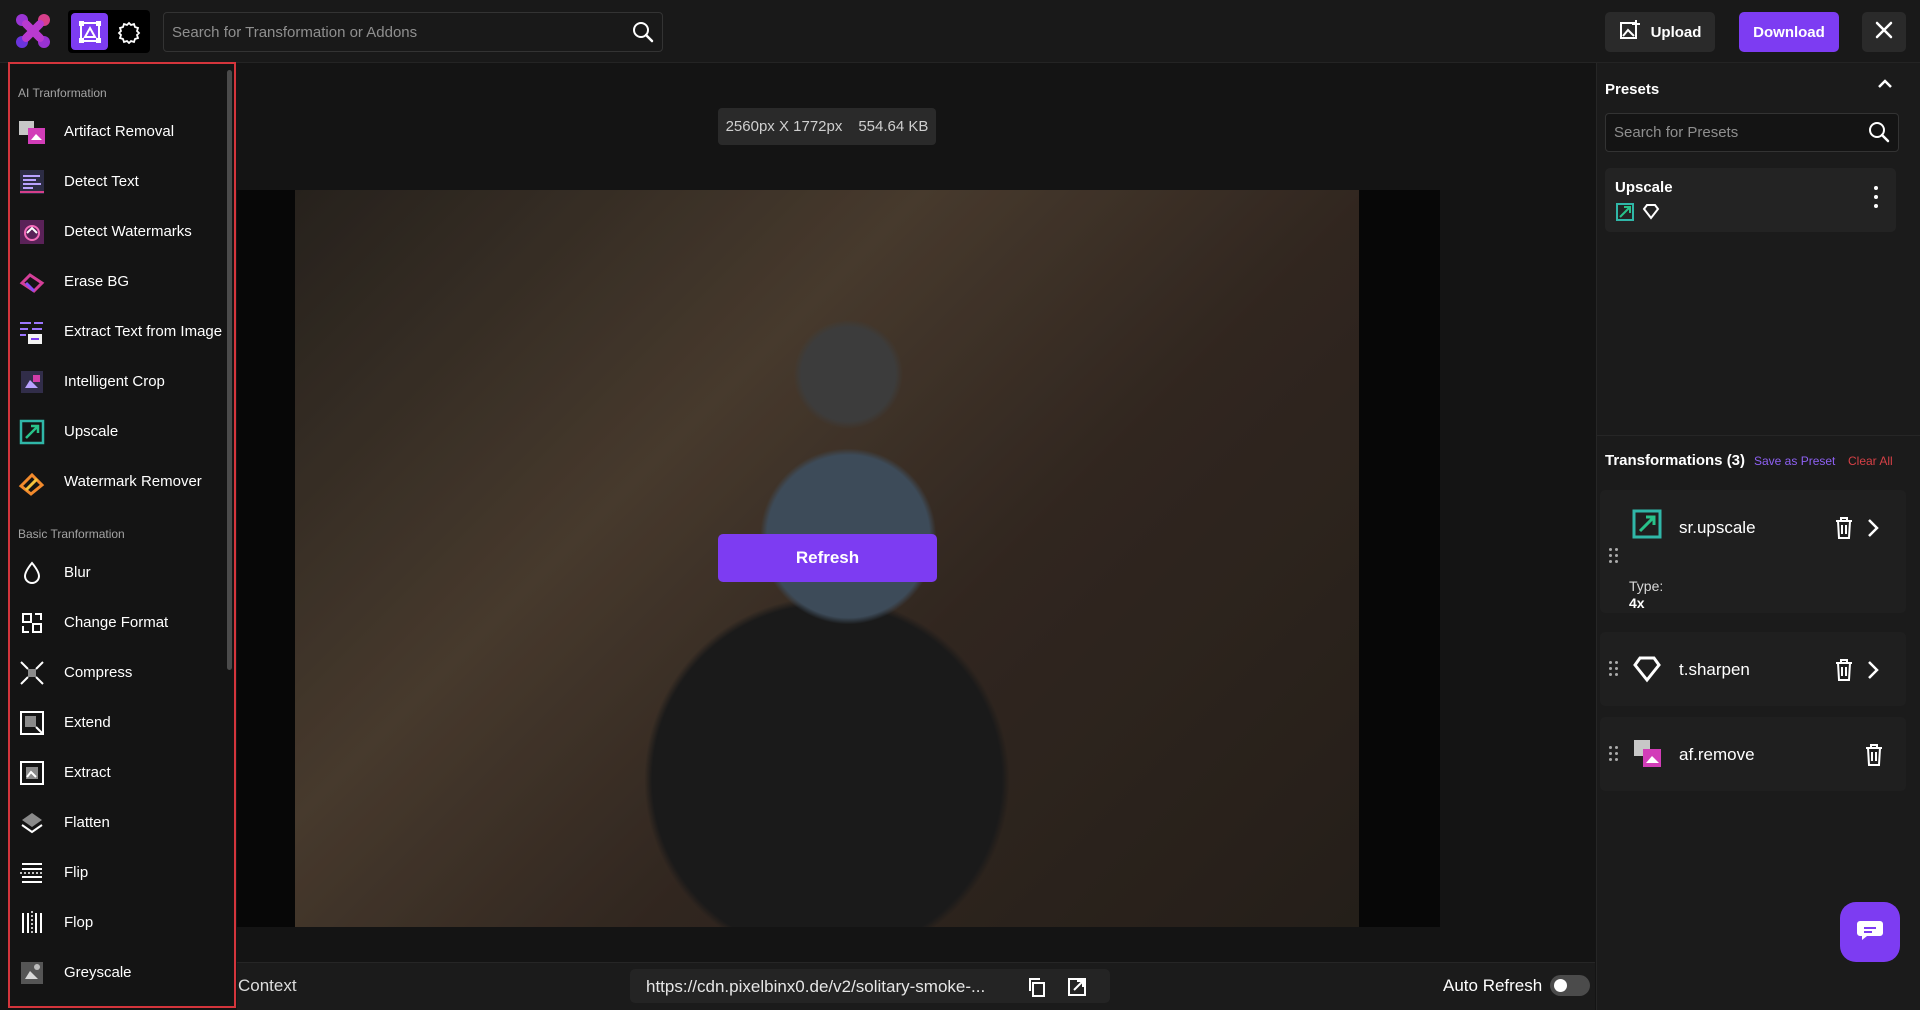  Describe the element at coordinates (1753, 669) in the screenshot. I see `transformation-card-t-sharpen: t.sharpen` at that location.